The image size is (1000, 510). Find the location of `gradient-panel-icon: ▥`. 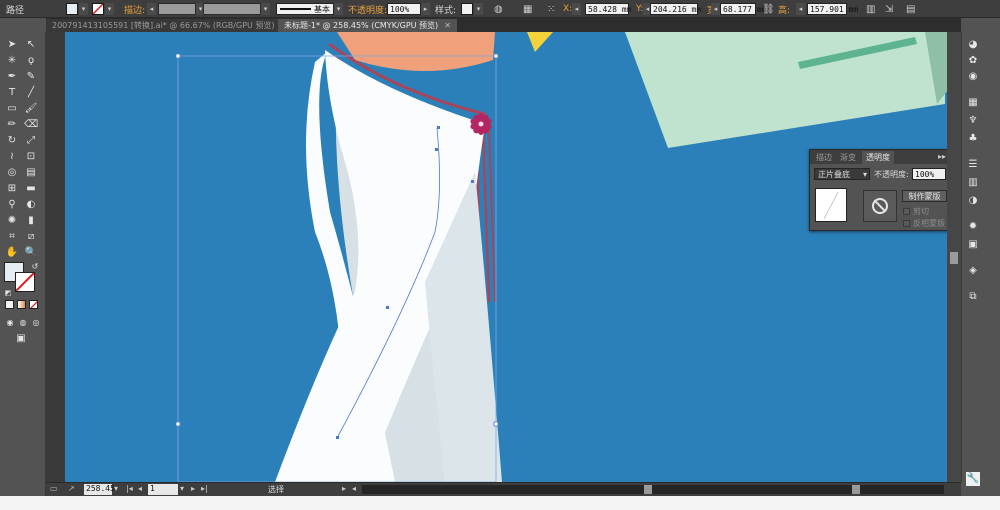

gradient-panel-icon: ▥ is located at coordinates (973, 183).